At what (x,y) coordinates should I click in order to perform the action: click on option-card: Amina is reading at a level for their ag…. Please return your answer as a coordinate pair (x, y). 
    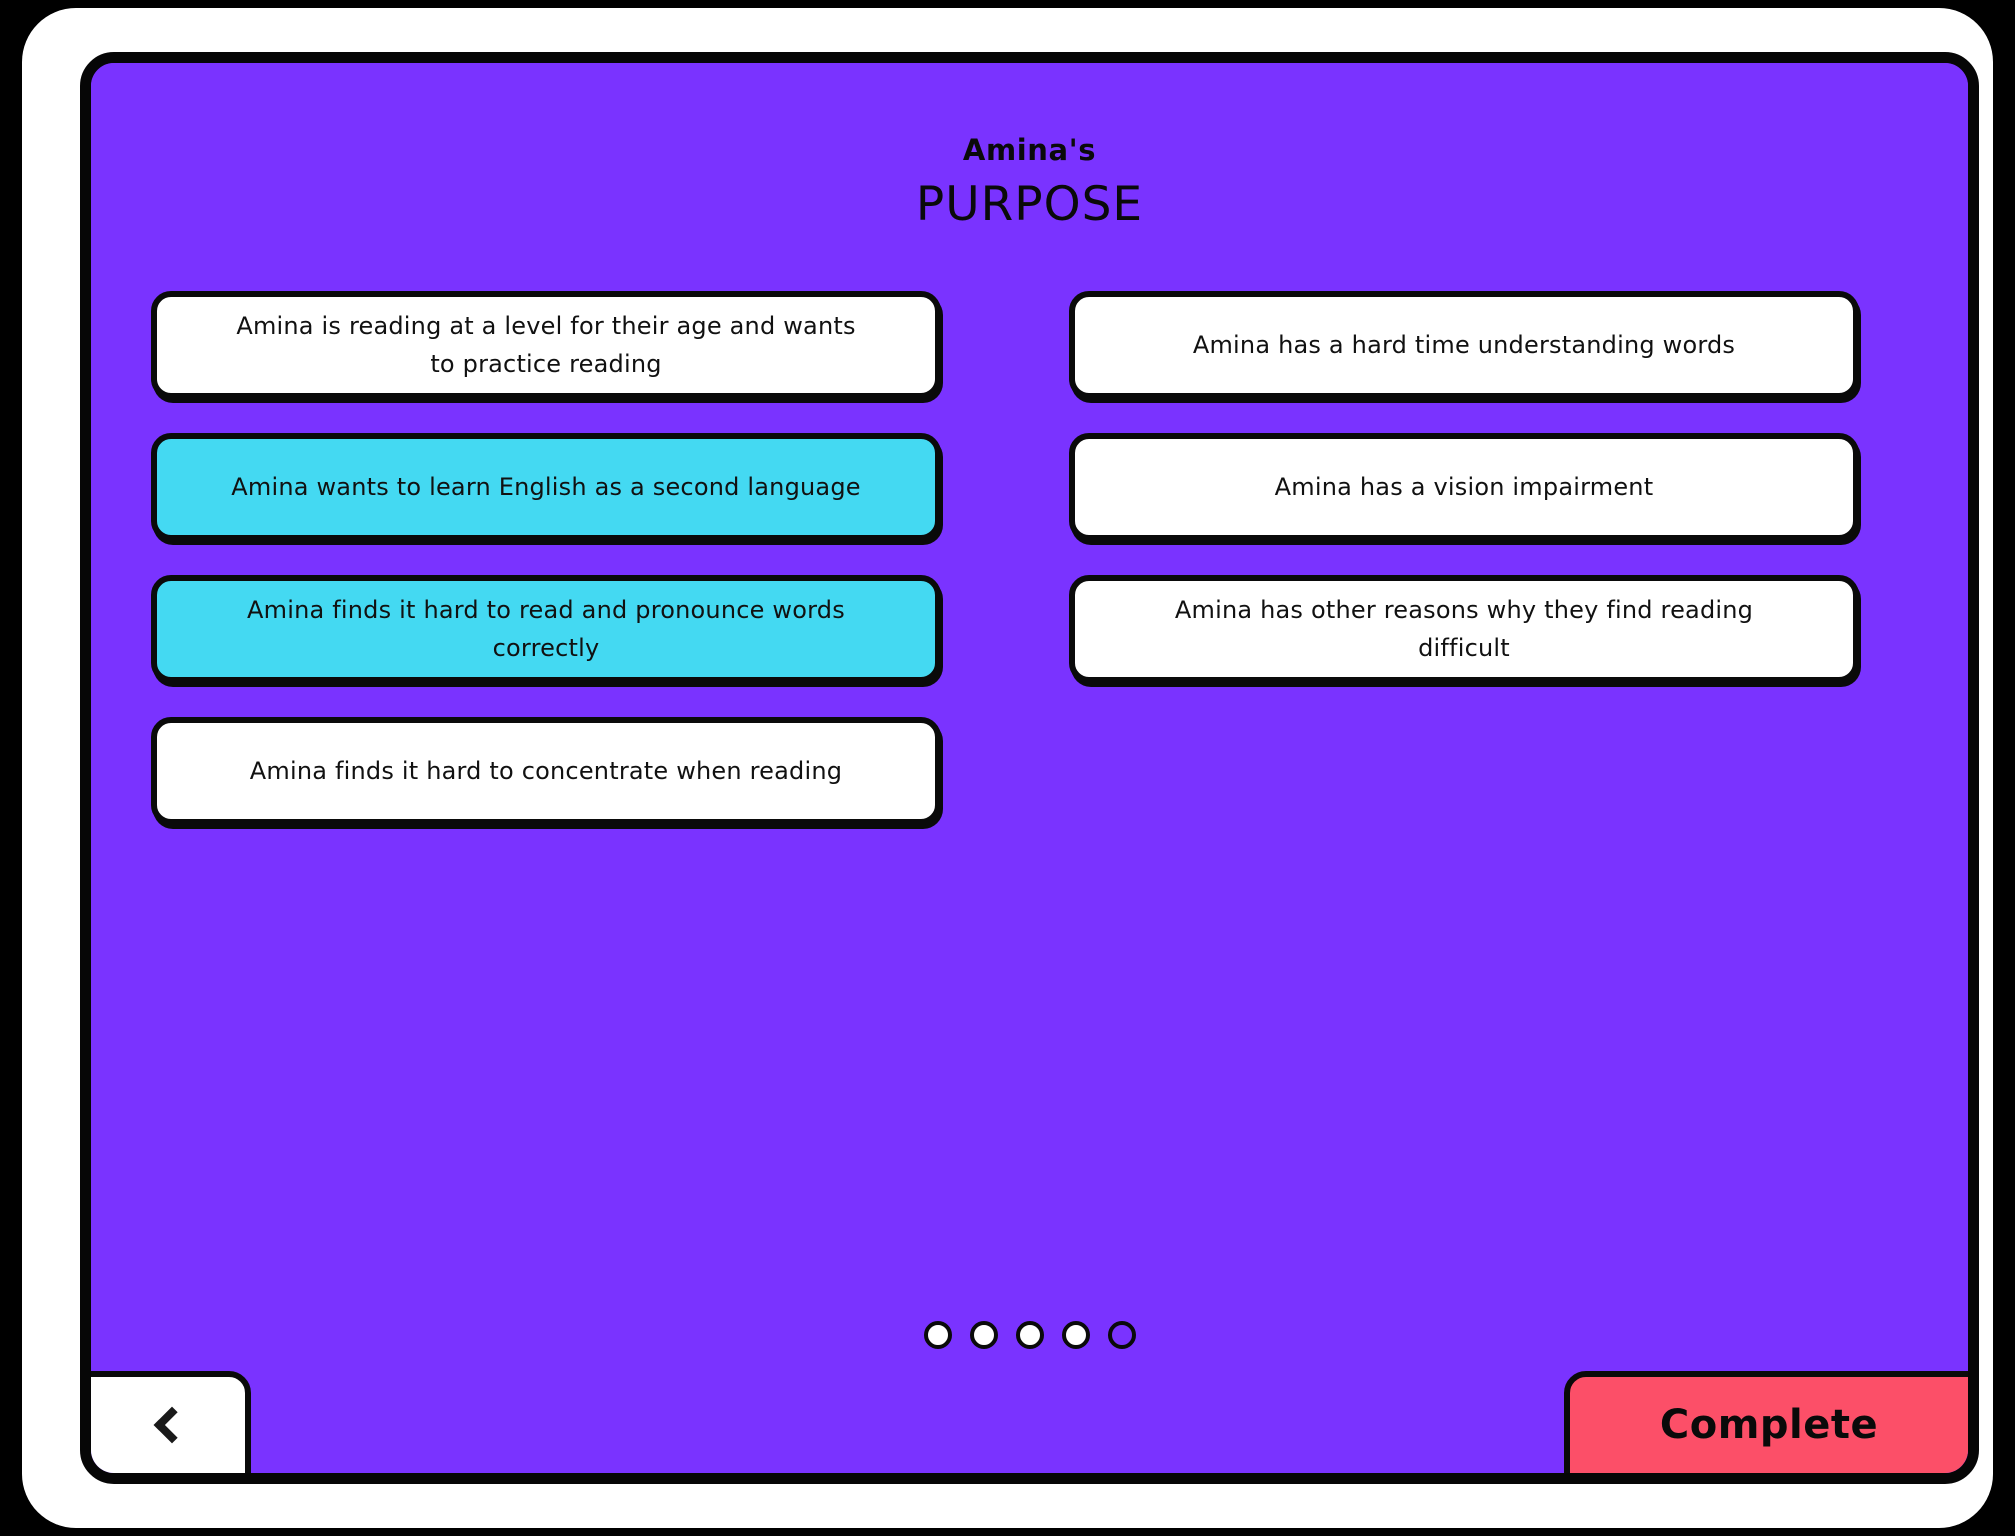
    Looking at the image, I should click on (546, 345).